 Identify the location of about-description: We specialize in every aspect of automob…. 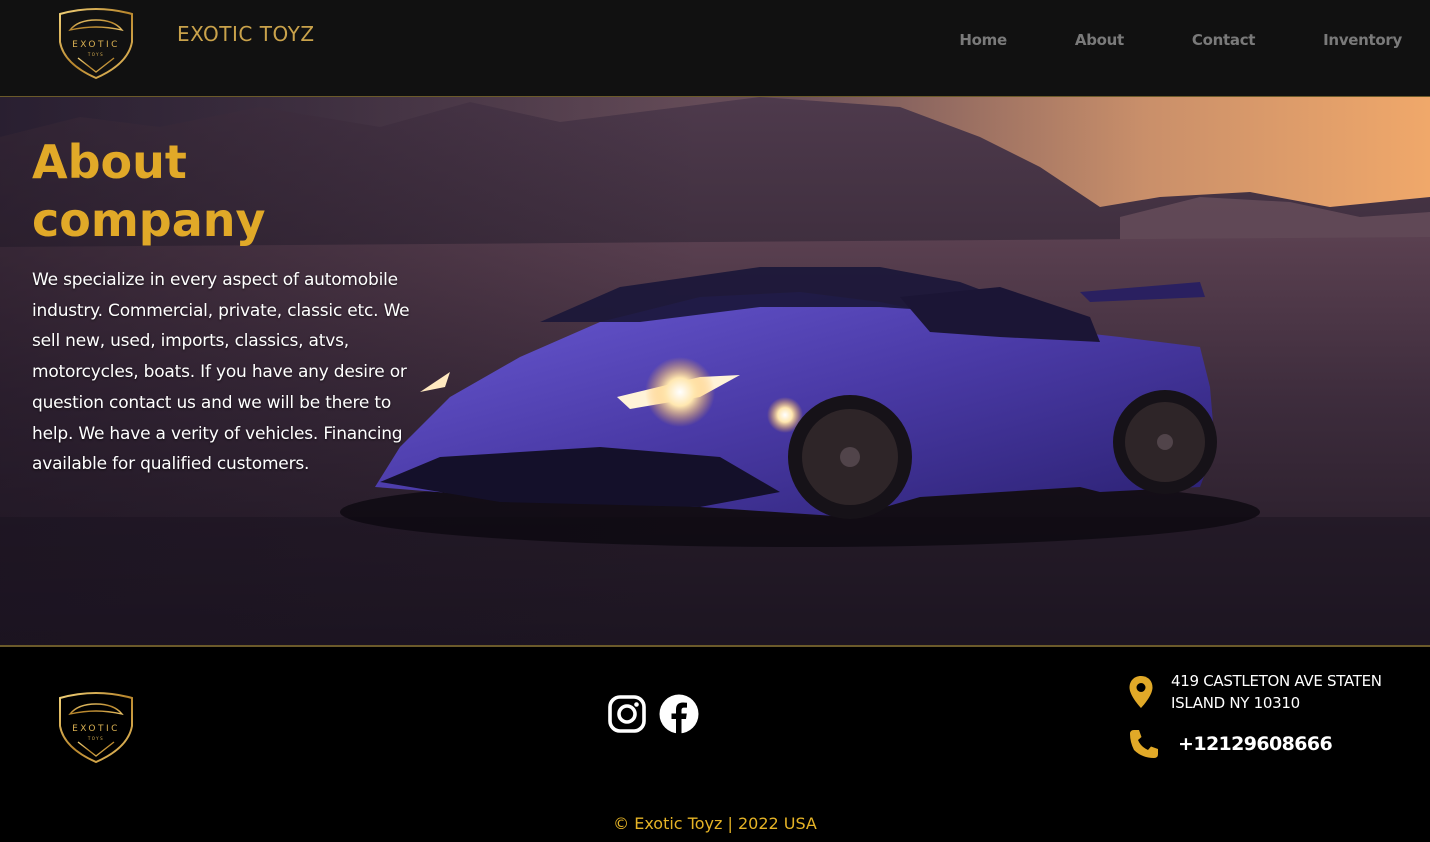
(221, 372).